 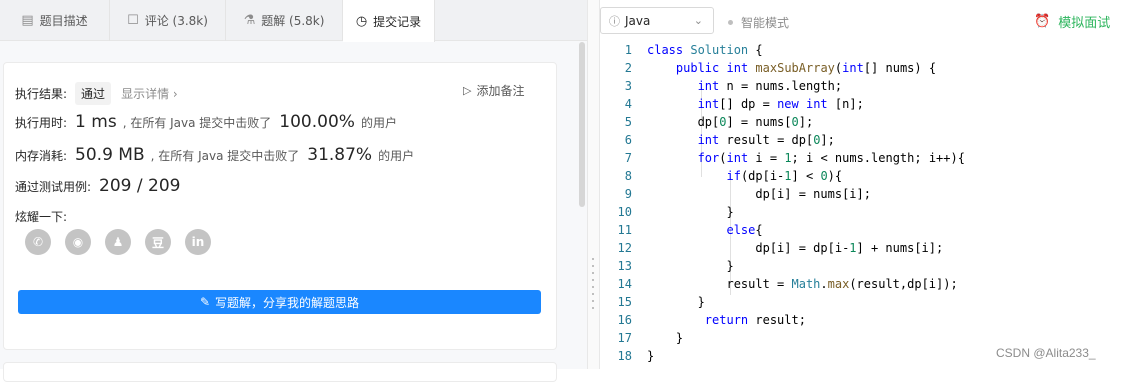 What do you see at coordinates (657, 20) in the screenshot?
I see `language-select: ⓘ Java ⌄` at bounding box center [657, 20].